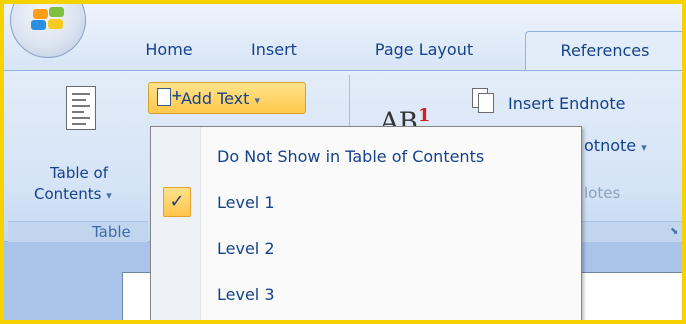  I want to click on tab-page-layout: Page Layout, so click(424, 55).